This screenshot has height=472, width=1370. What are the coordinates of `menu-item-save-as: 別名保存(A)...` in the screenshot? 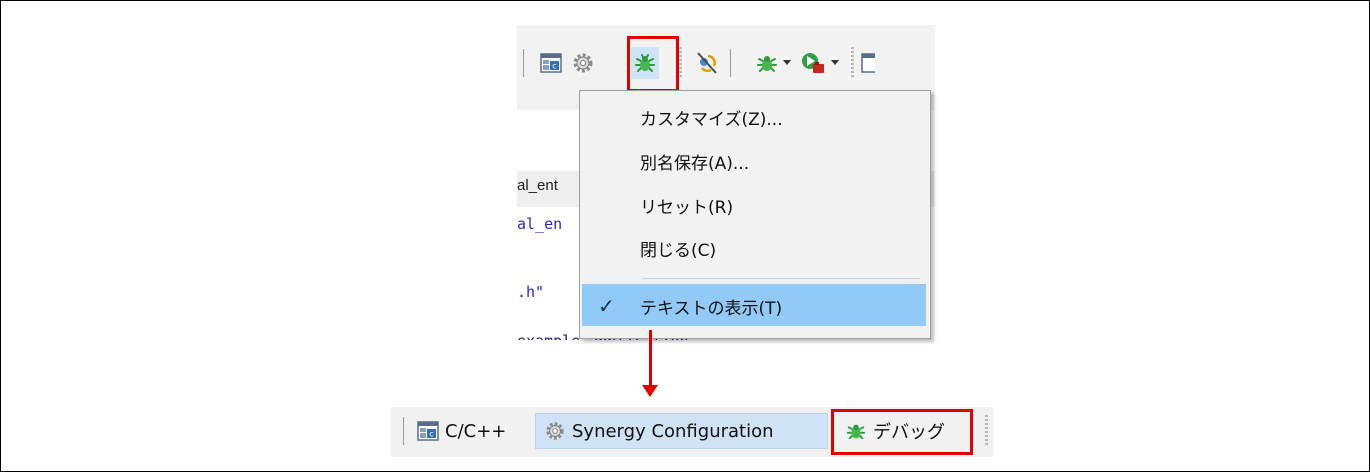 It's located at (694, 161).